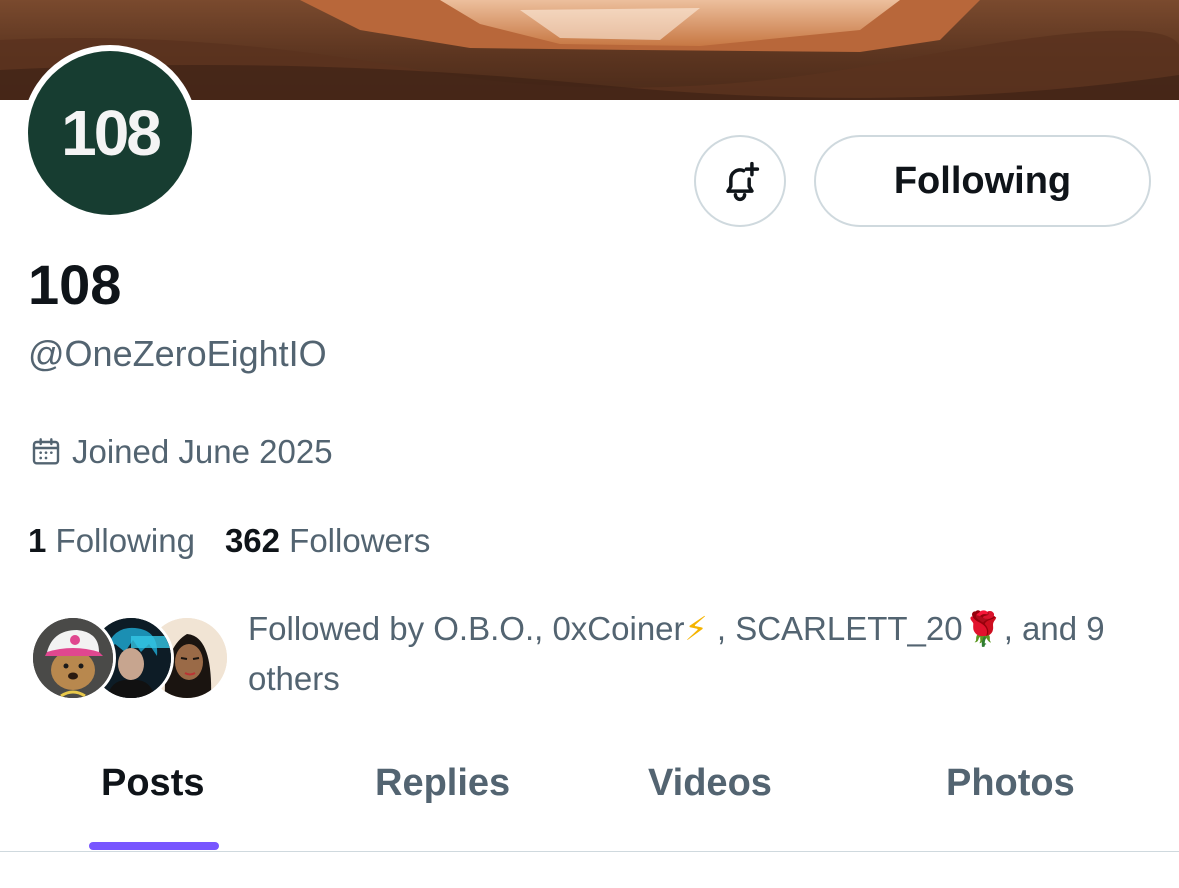  I want to click on active-tab-indicator, so click(154, 846).